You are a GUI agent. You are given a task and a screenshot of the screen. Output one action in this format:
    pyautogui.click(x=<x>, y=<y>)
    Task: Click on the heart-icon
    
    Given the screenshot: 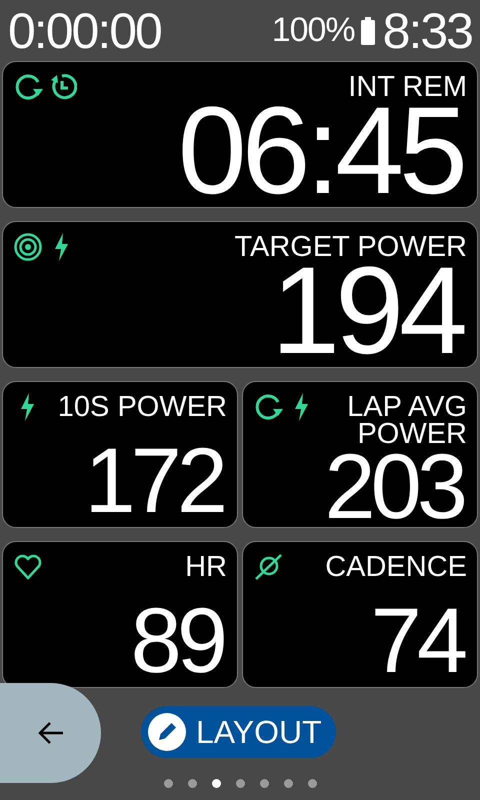 What is the action you would take?
    pyautogui.click(x=28, y=567)
    